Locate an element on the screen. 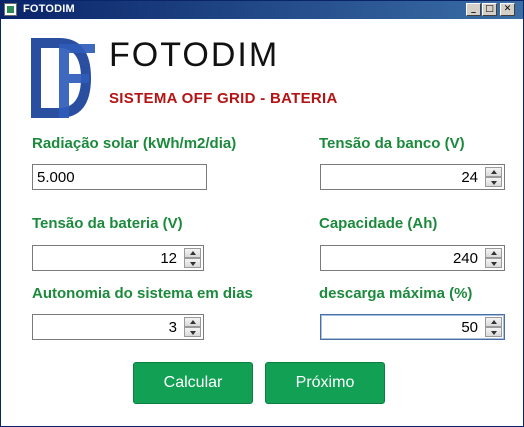 The image size is (524, 427). tensao-banco-spinner: 24 is located at coordinates (412, 177).